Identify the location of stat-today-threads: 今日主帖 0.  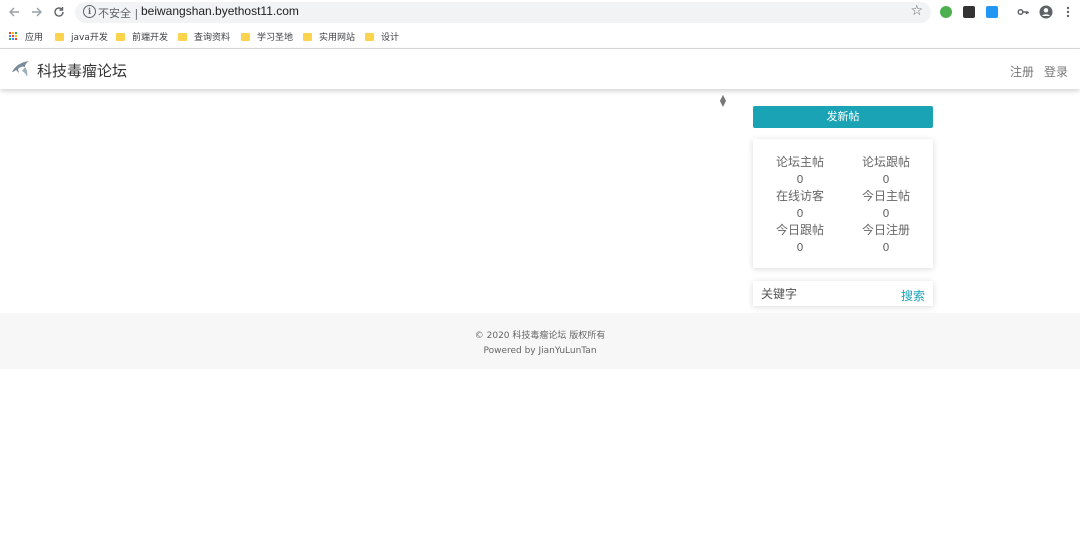
(886, 205).